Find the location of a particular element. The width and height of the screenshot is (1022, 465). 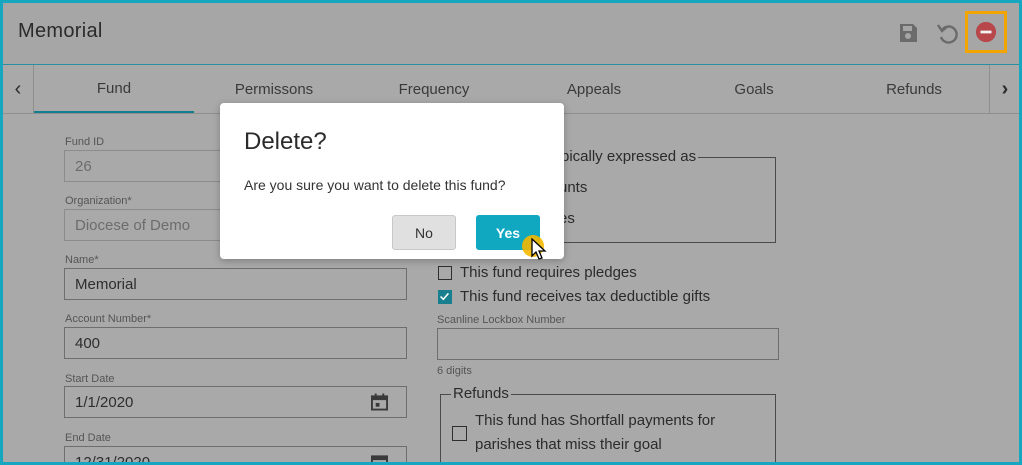

name-field: Memorial is located at coordinates (235, 284).